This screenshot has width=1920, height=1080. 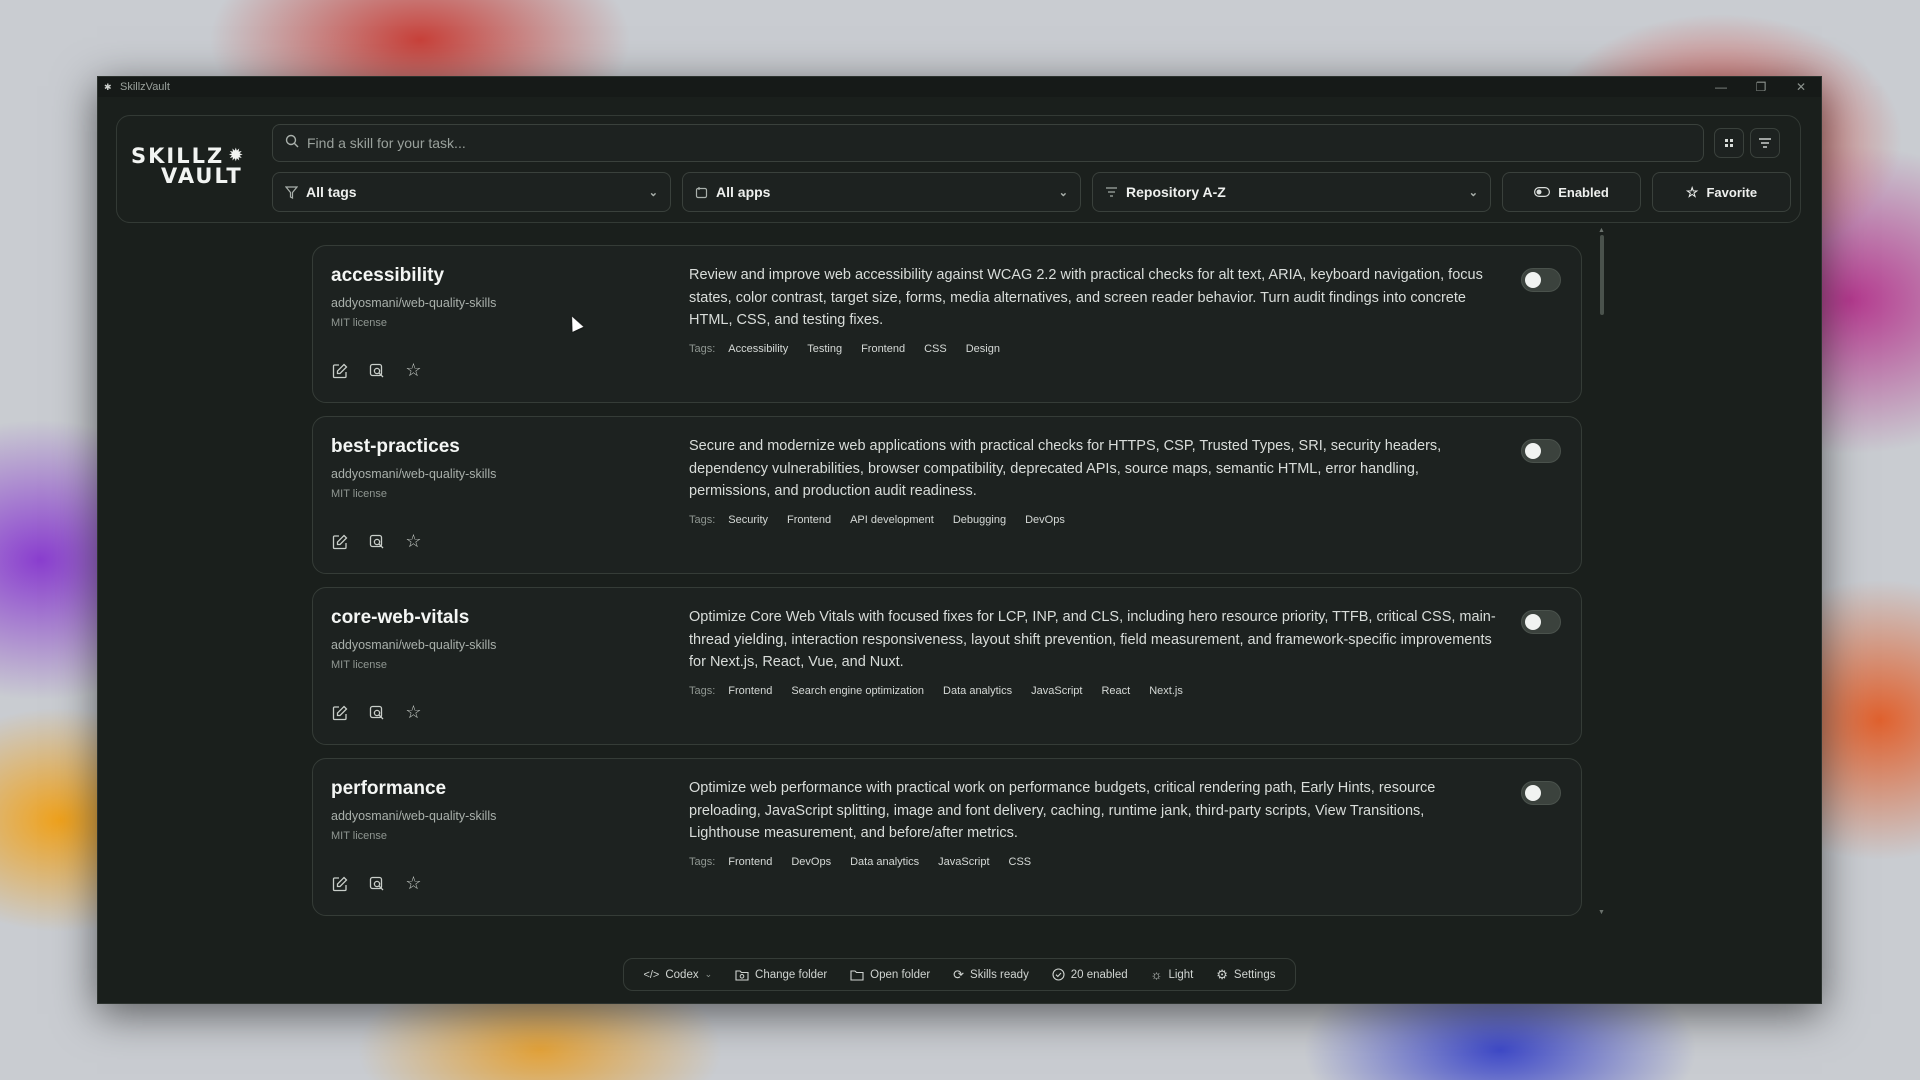 What do you see at coordinates (1058, 974) in the screenshot?
I see `check-circle-icon` at bounding box center [1058, 974].